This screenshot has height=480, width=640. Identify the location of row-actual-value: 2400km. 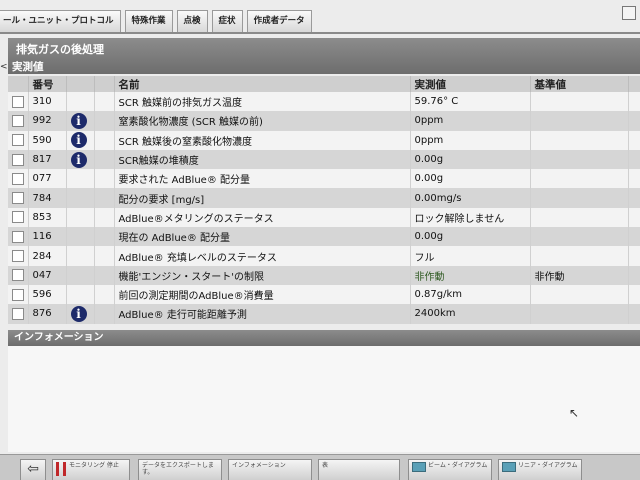
(470, 314).